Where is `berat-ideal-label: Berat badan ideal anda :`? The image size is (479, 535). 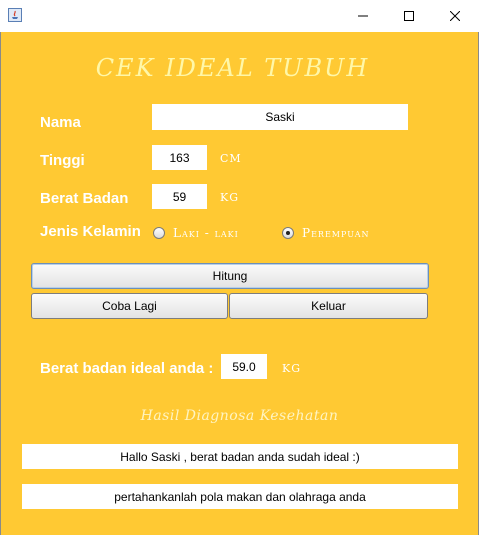 berat-ideal-label: Berat badan ideal anda : is located at coordinates (127, 368).